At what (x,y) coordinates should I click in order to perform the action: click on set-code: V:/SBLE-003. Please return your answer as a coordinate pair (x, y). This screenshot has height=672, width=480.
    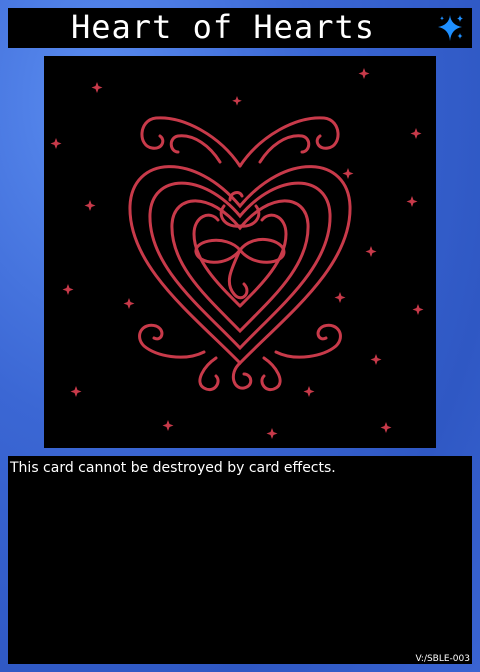
    Looking at the image, I should click on (442, 659).